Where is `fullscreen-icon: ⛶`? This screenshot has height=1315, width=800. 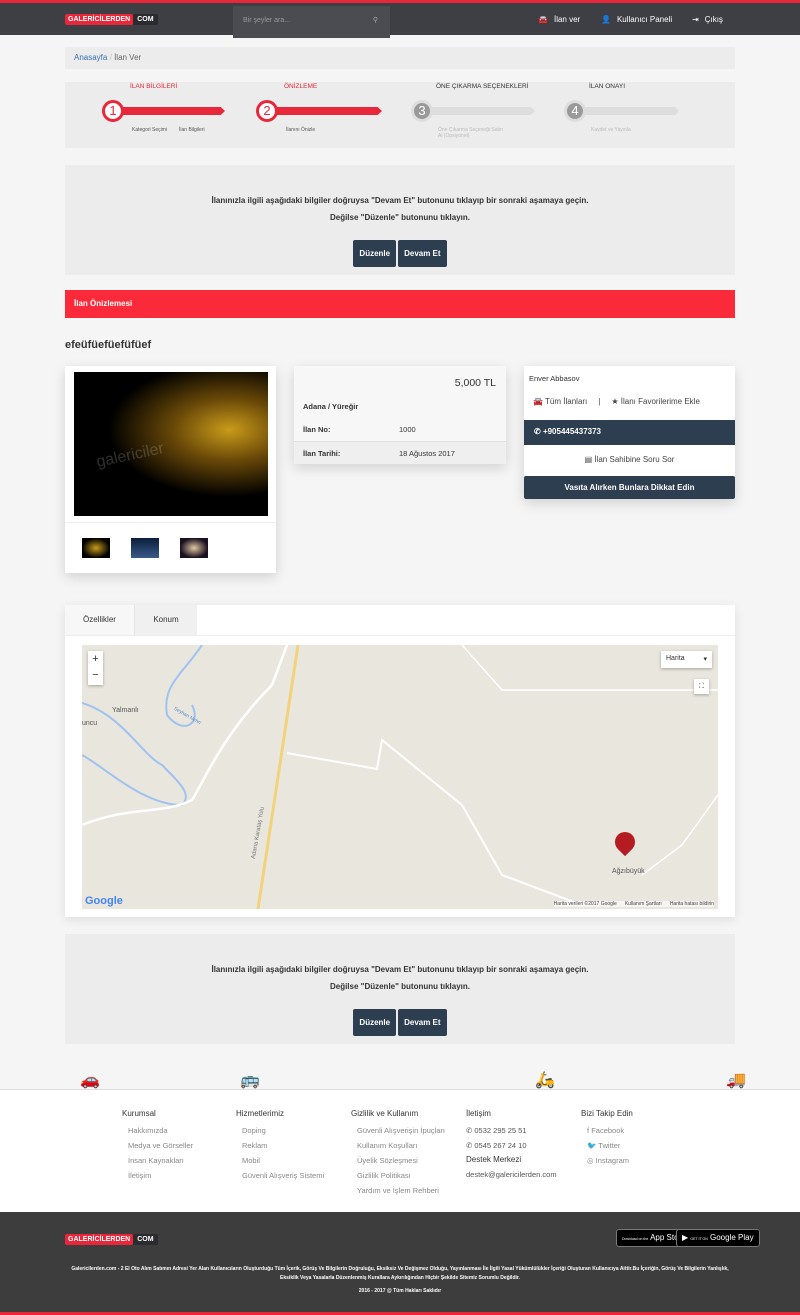
fullscreen-icon: ⛶ is located at coordinates (701, 686).